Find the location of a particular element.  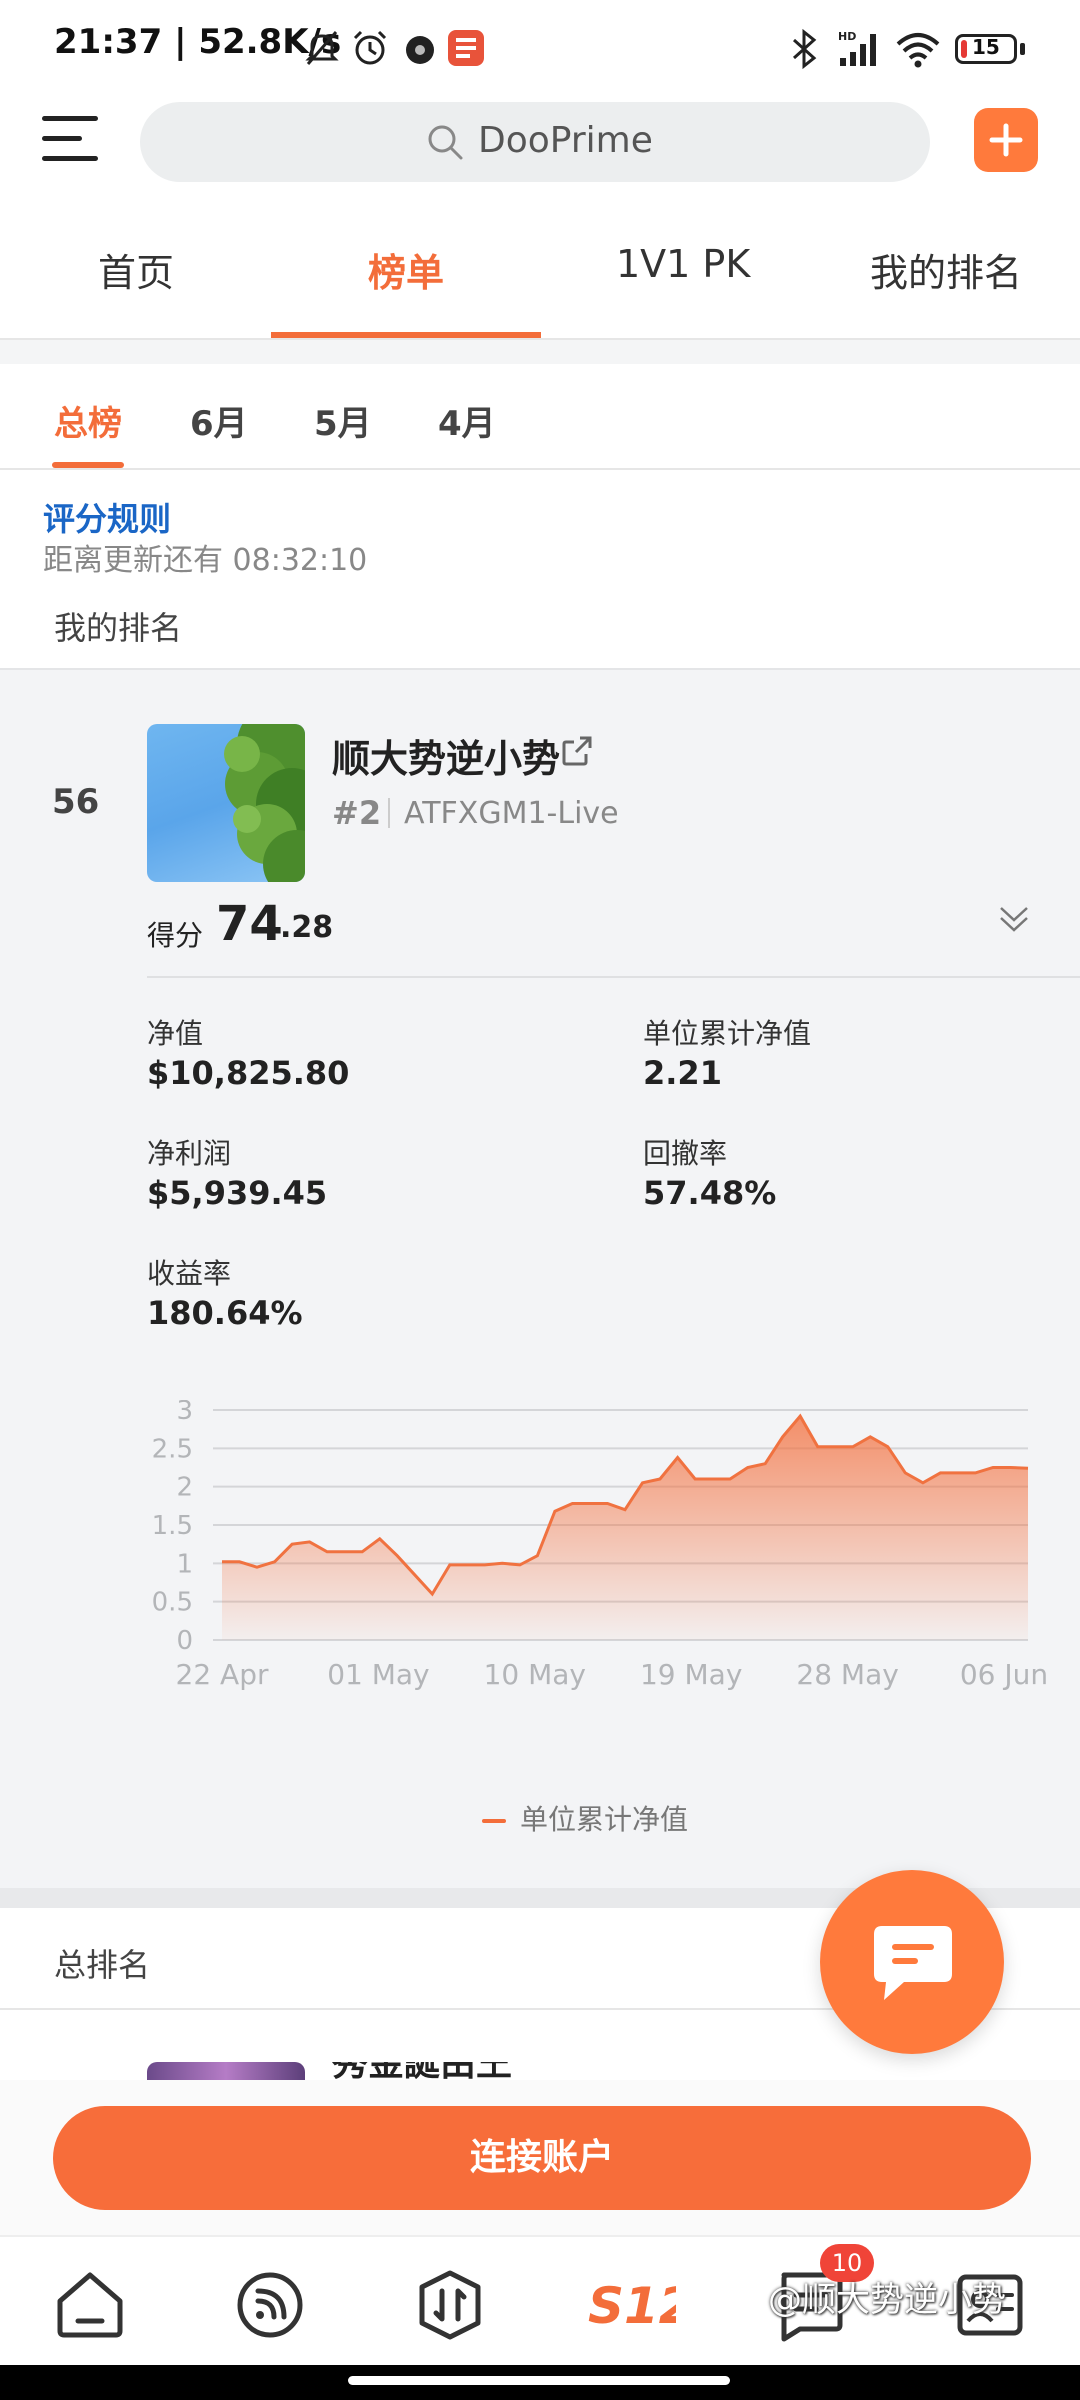

y-tick-label: 2 is located at coordinates (184, 1488).